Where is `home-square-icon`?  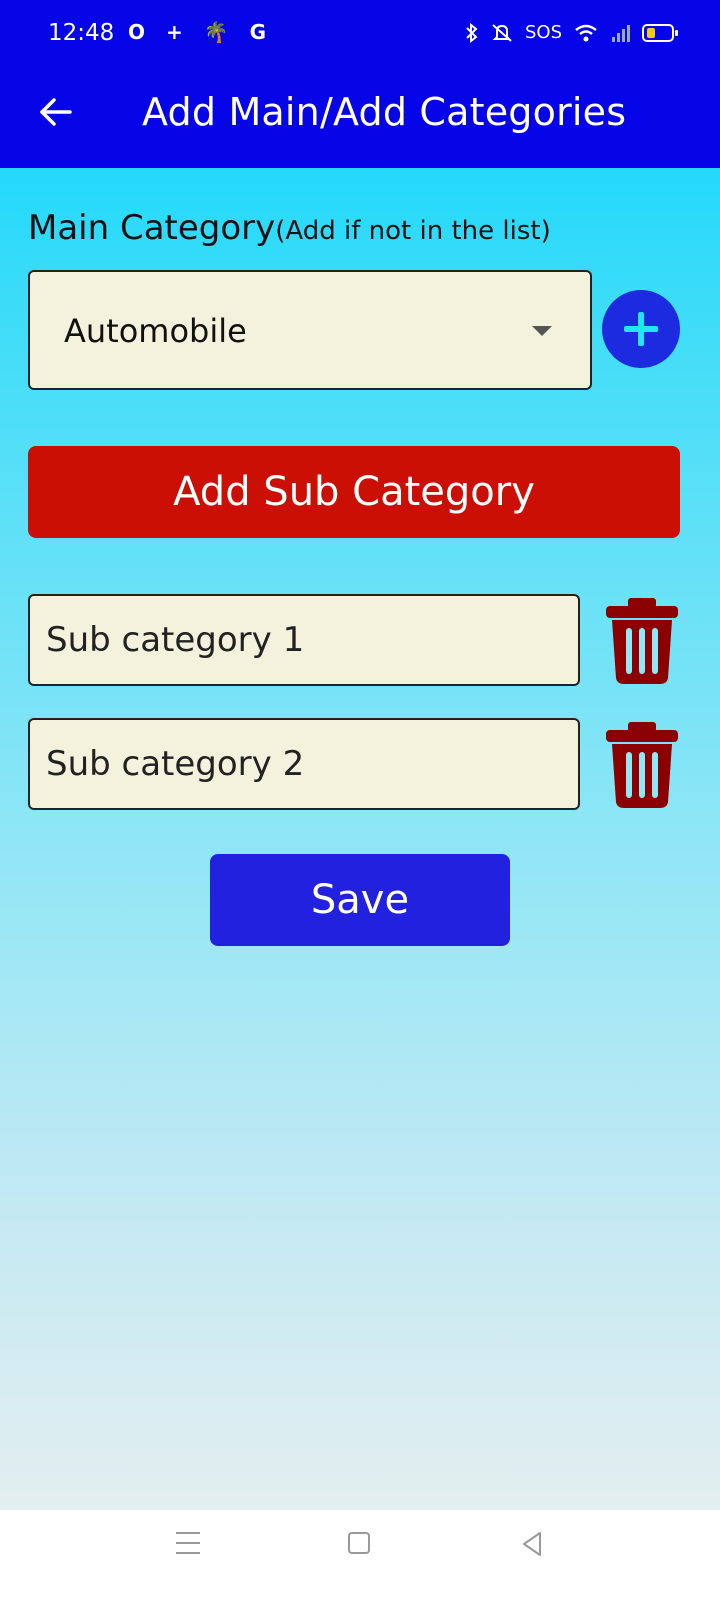
home-square-icon is located at coordinates (359, 1543).